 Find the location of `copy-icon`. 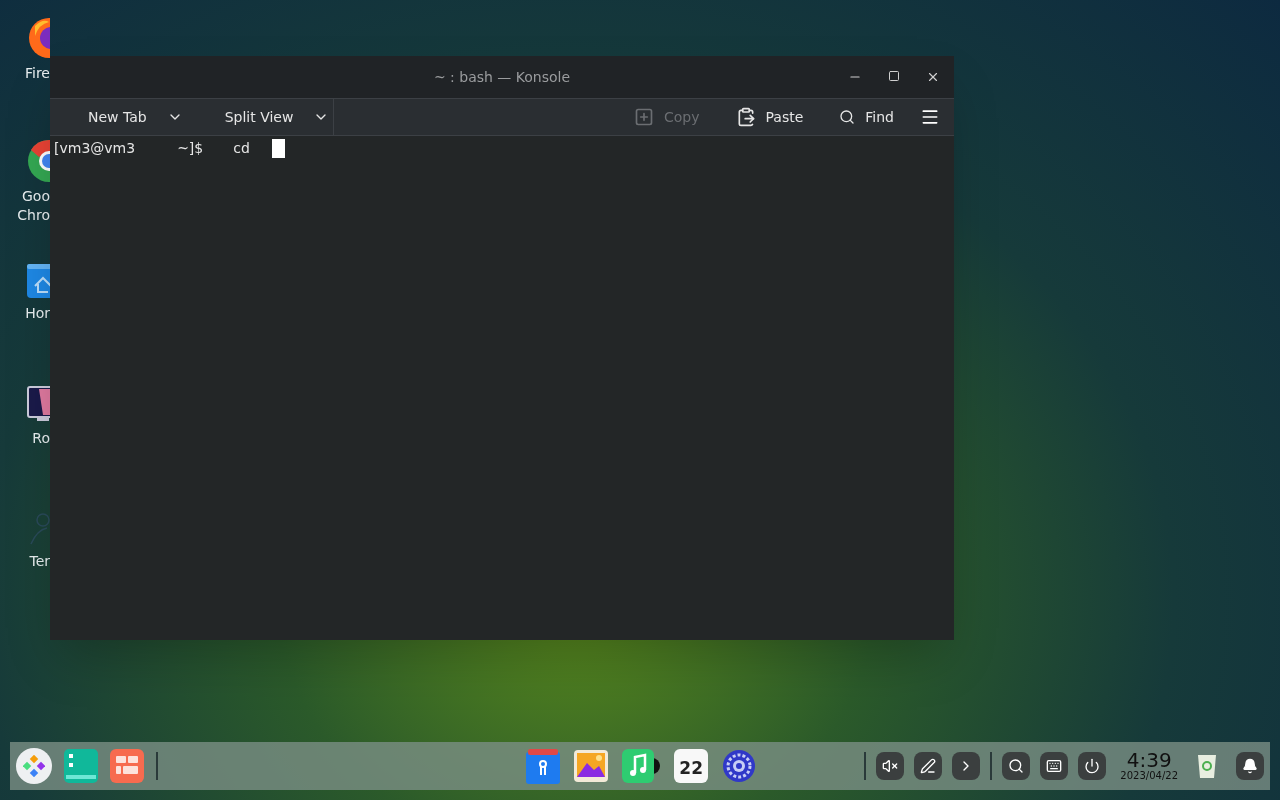

copy-icon is located at coordinates (644, 117).